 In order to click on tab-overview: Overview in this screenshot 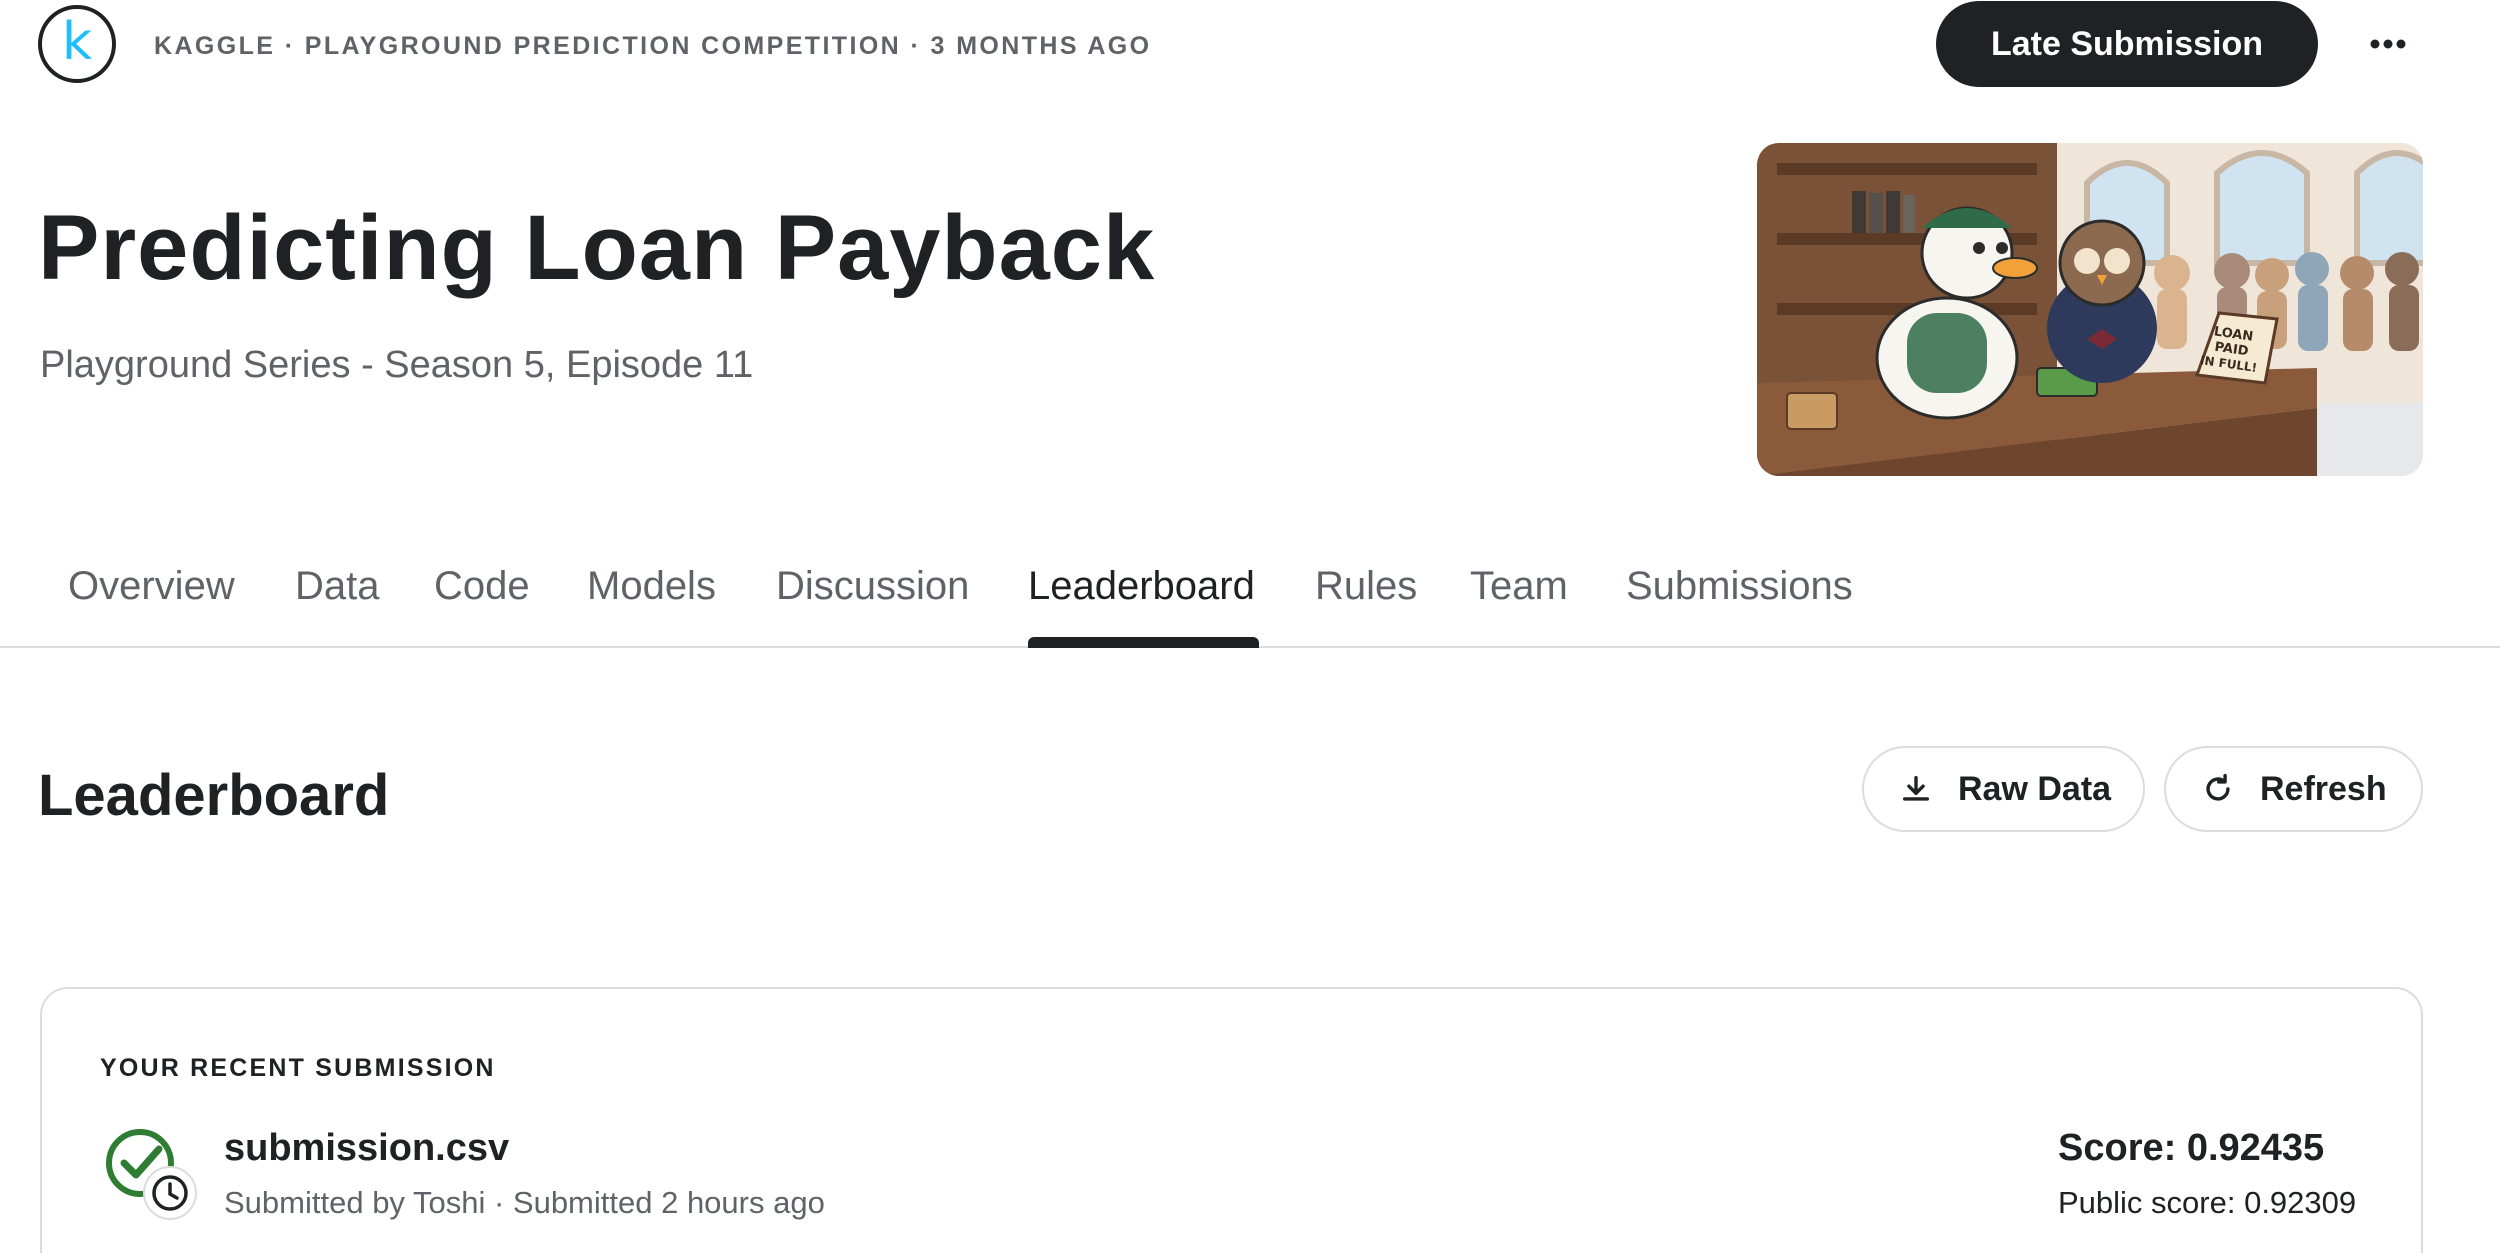, I will do `click(151, 586)`.